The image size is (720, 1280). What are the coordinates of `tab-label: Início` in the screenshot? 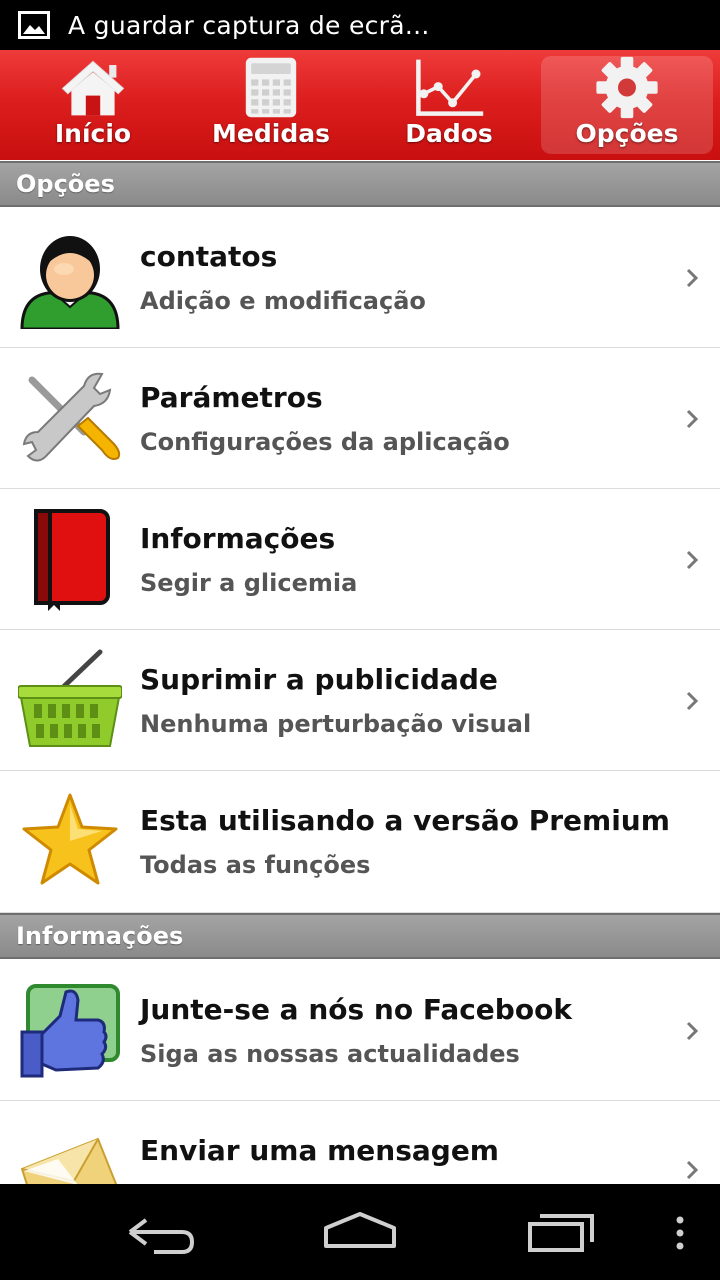 It's located at (93, 133).